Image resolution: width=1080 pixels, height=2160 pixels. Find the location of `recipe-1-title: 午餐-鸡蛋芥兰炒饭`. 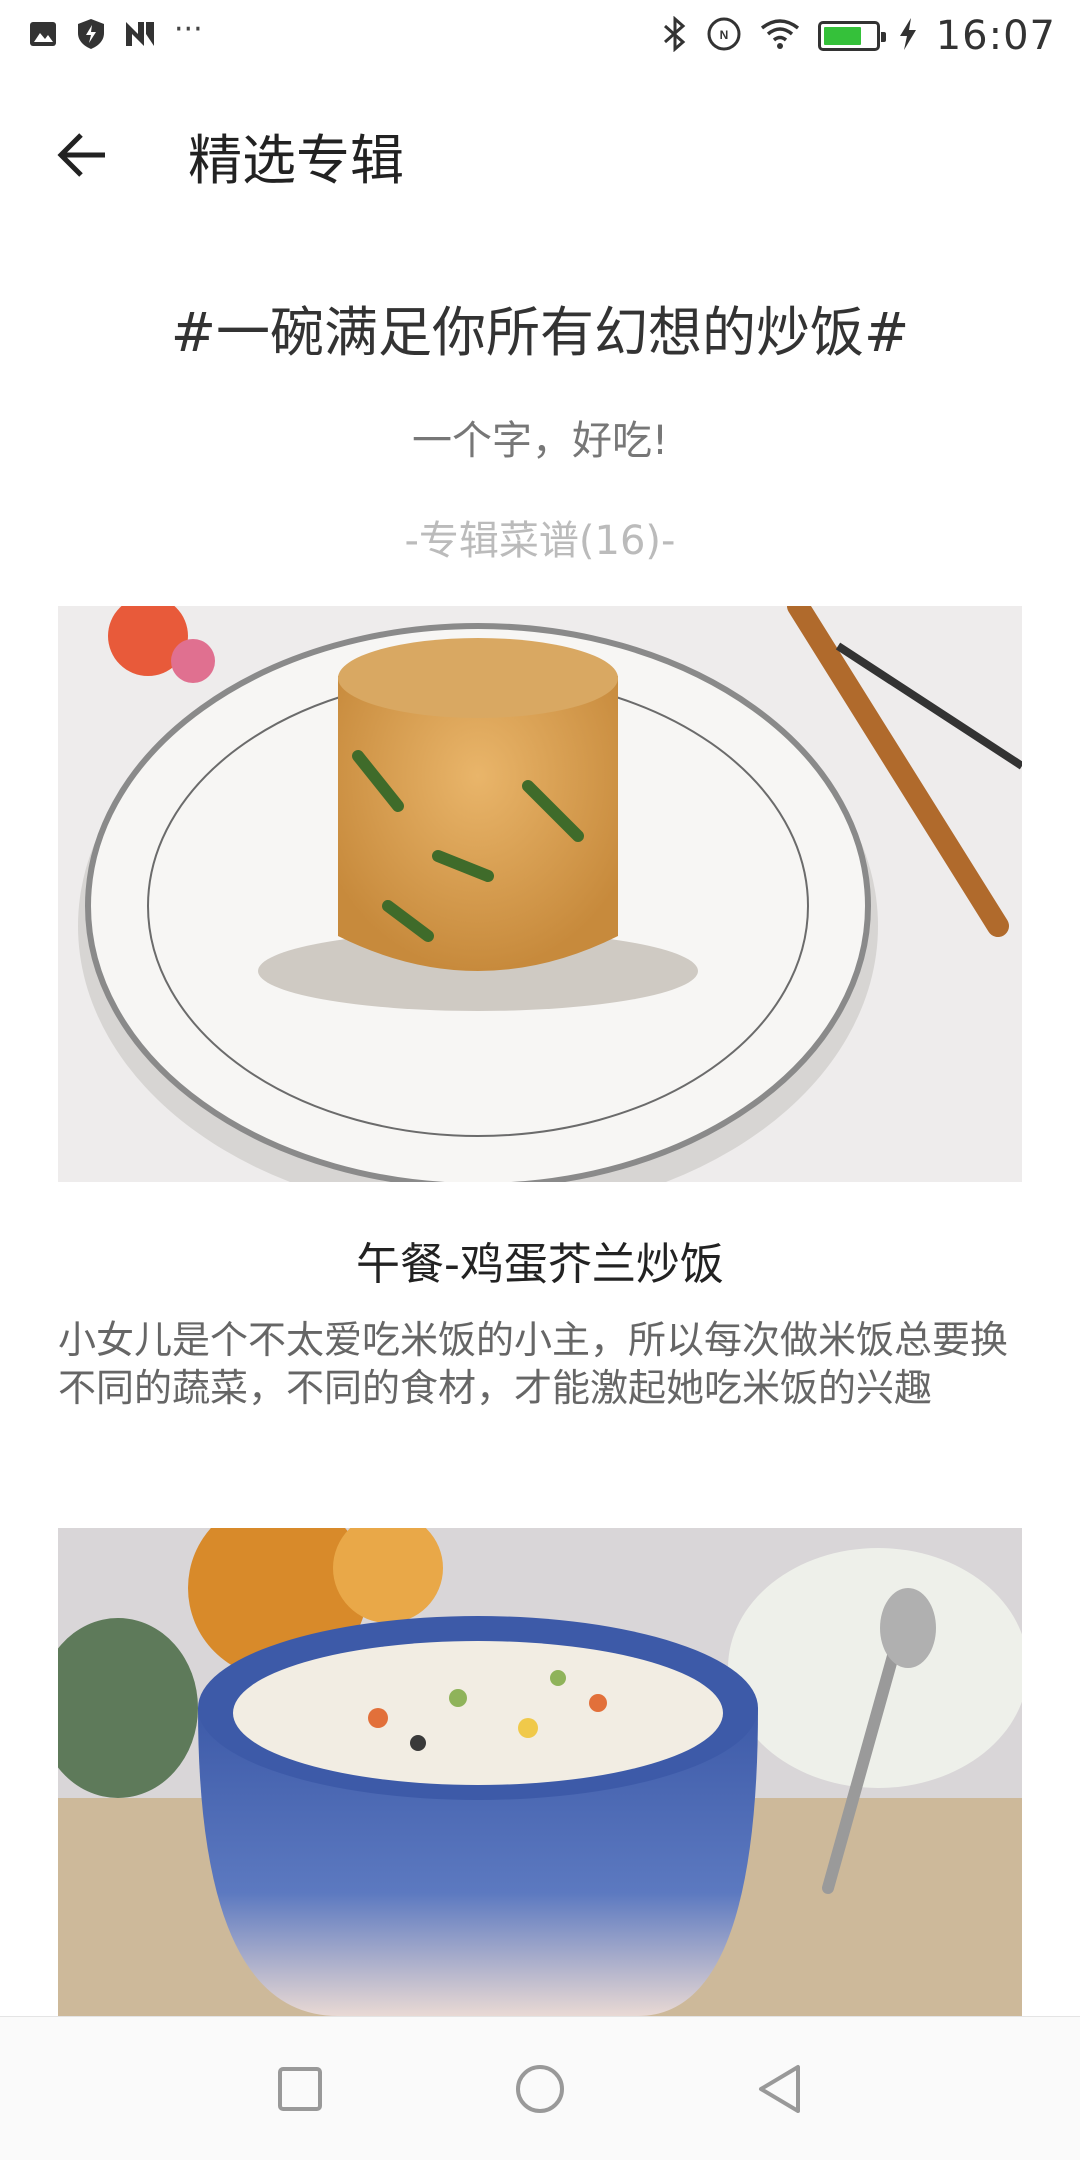

recipe-1-title: 午餐-鸡蛋芥兰炒饭 is located at coordinates (540, 1260).